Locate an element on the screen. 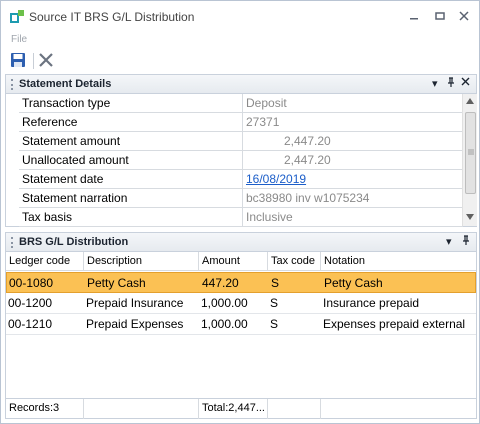  scroll-thumb is located at coordinates (470, 153).